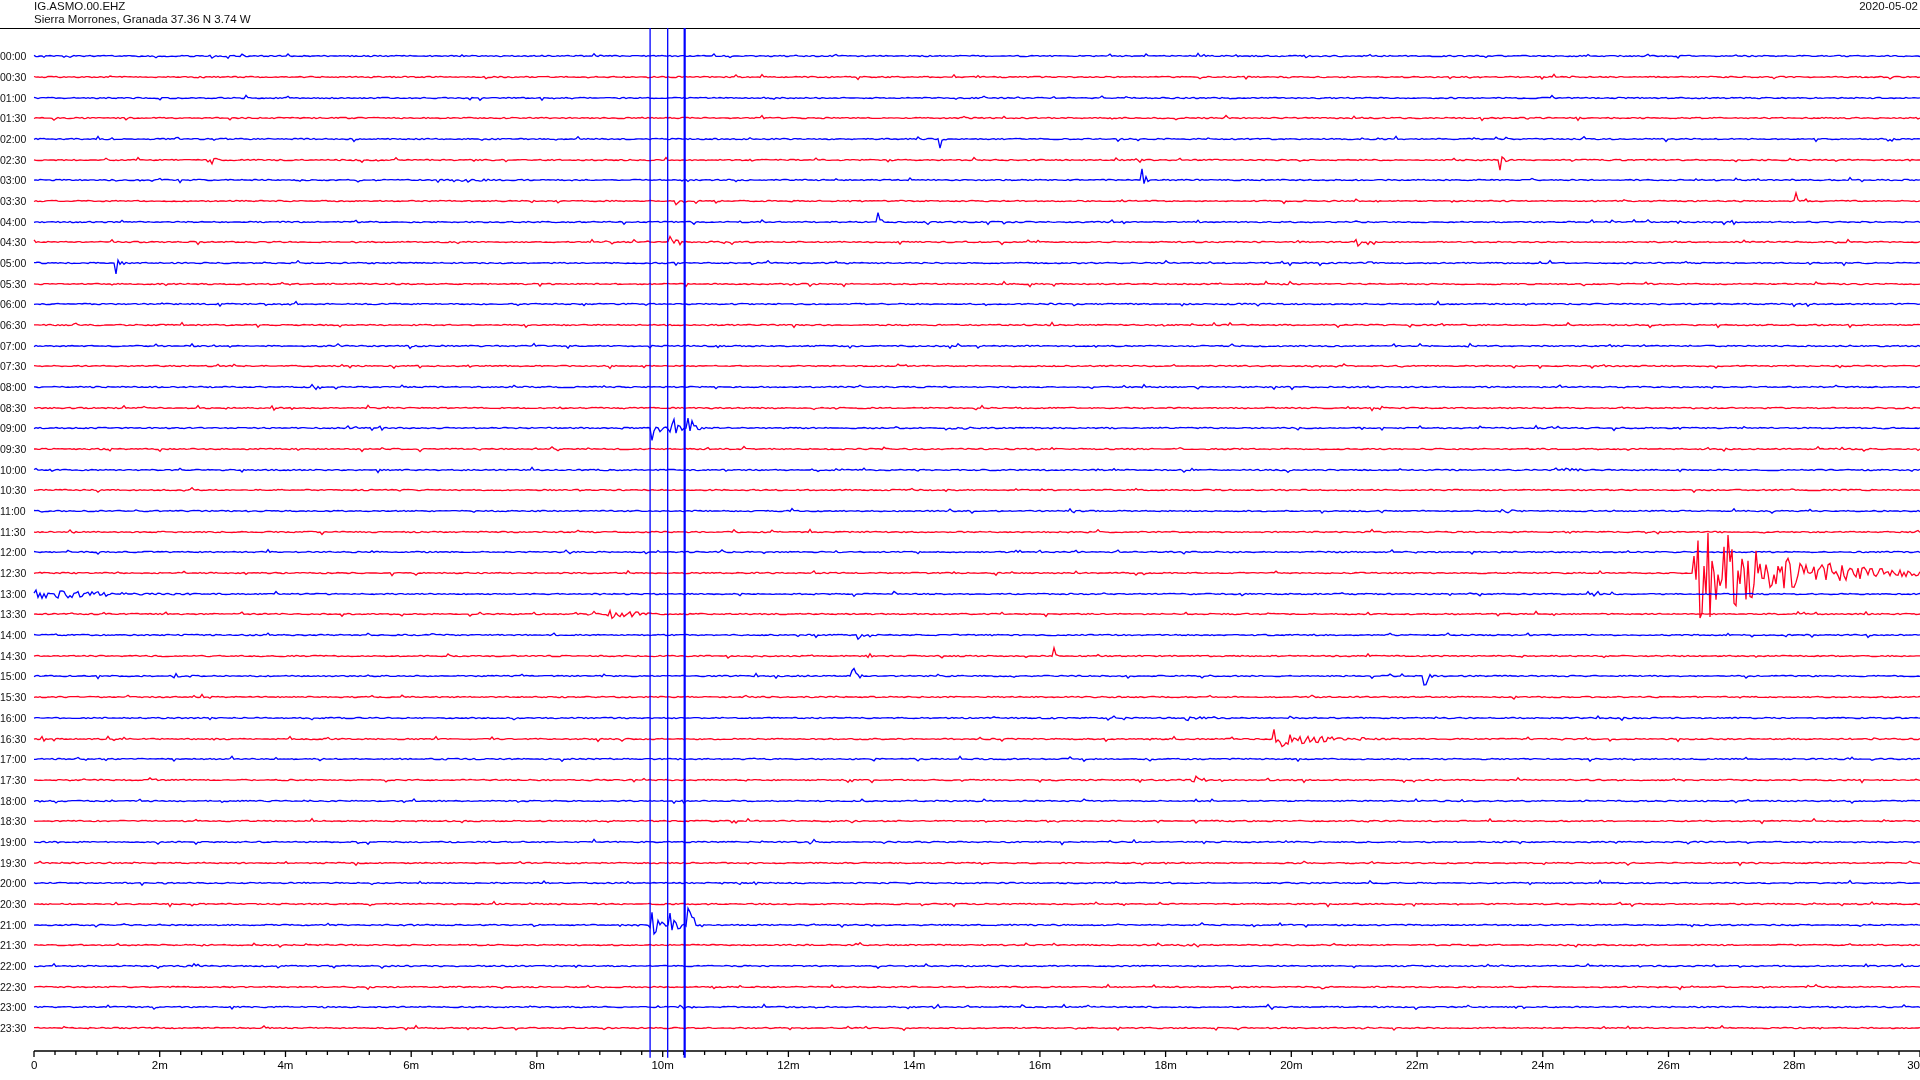 This screenshot has width=1920, height=1080. What do you see at coordinates (1913, 1065) in the screenshot?
I see `axis-label: 30` at bounding box center [1913, 1065].